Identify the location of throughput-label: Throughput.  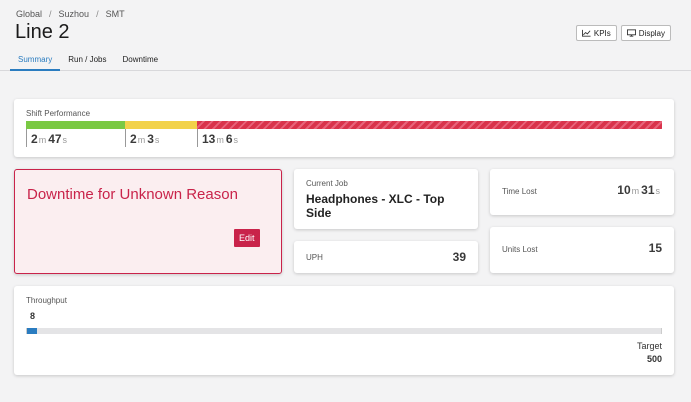
(46, 300).